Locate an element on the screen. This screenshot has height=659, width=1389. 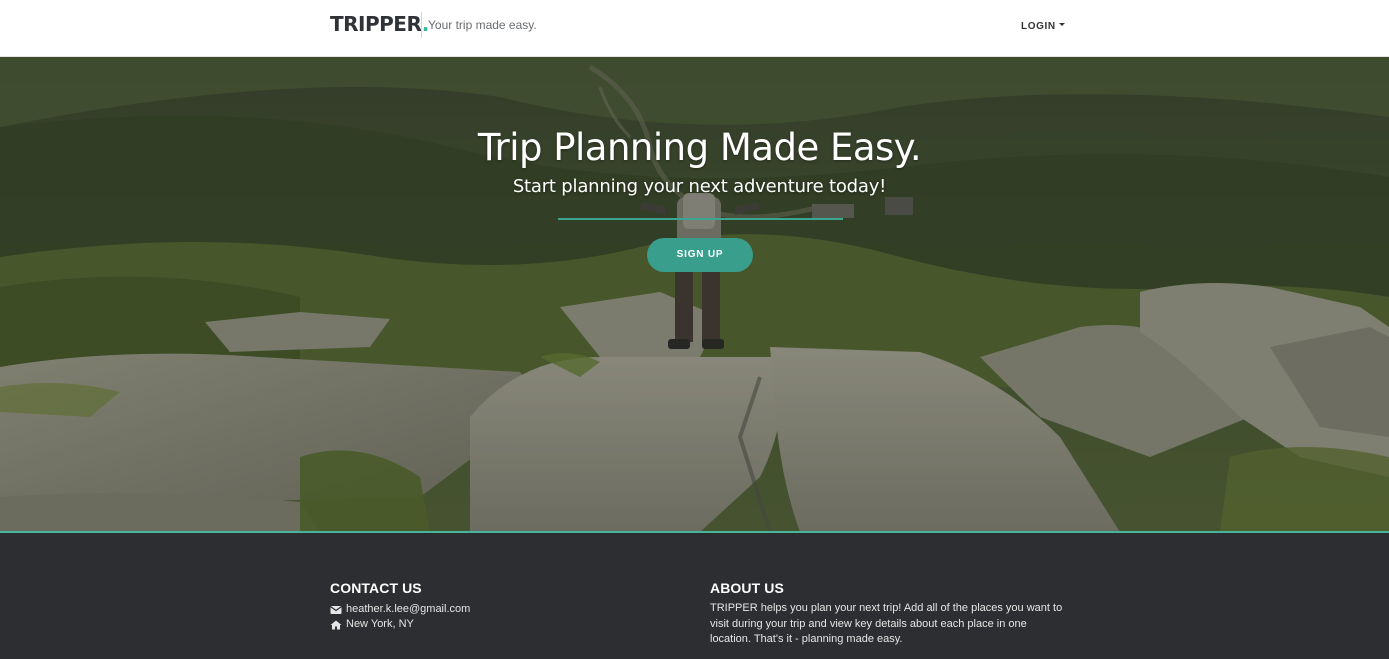
brand-name: TRIPPER is located at coordinates (376, 24).